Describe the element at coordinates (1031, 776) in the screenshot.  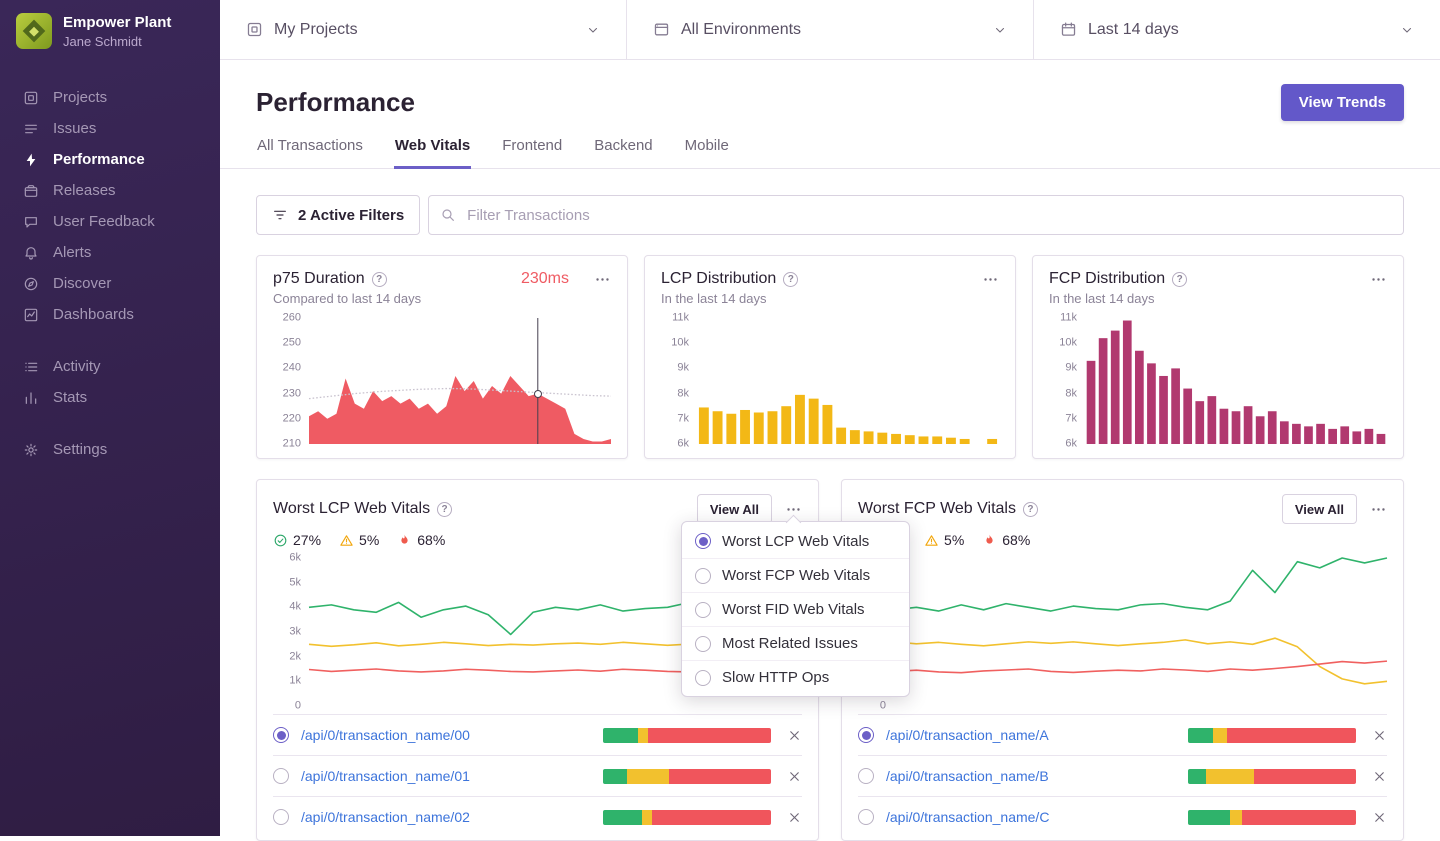
I see `transaction-link: /api/0/transaction_name/B` at that location.